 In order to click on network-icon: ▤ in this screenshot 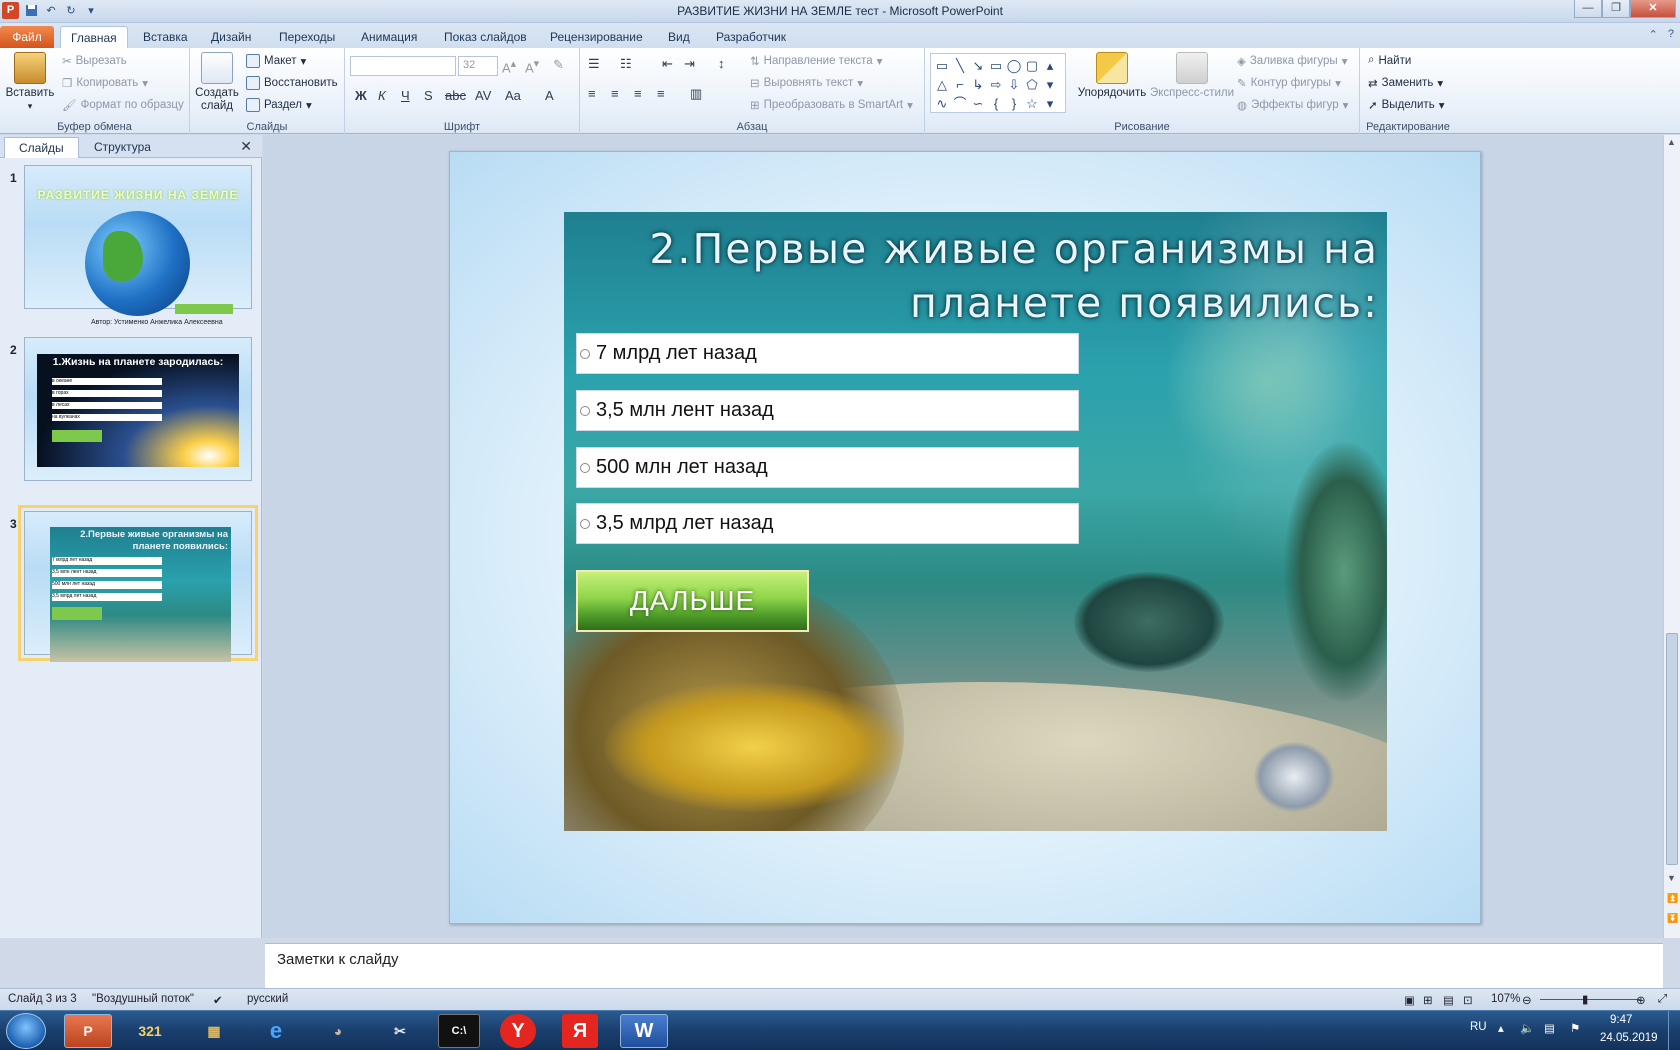, I will do `click(1549, 1028)`.